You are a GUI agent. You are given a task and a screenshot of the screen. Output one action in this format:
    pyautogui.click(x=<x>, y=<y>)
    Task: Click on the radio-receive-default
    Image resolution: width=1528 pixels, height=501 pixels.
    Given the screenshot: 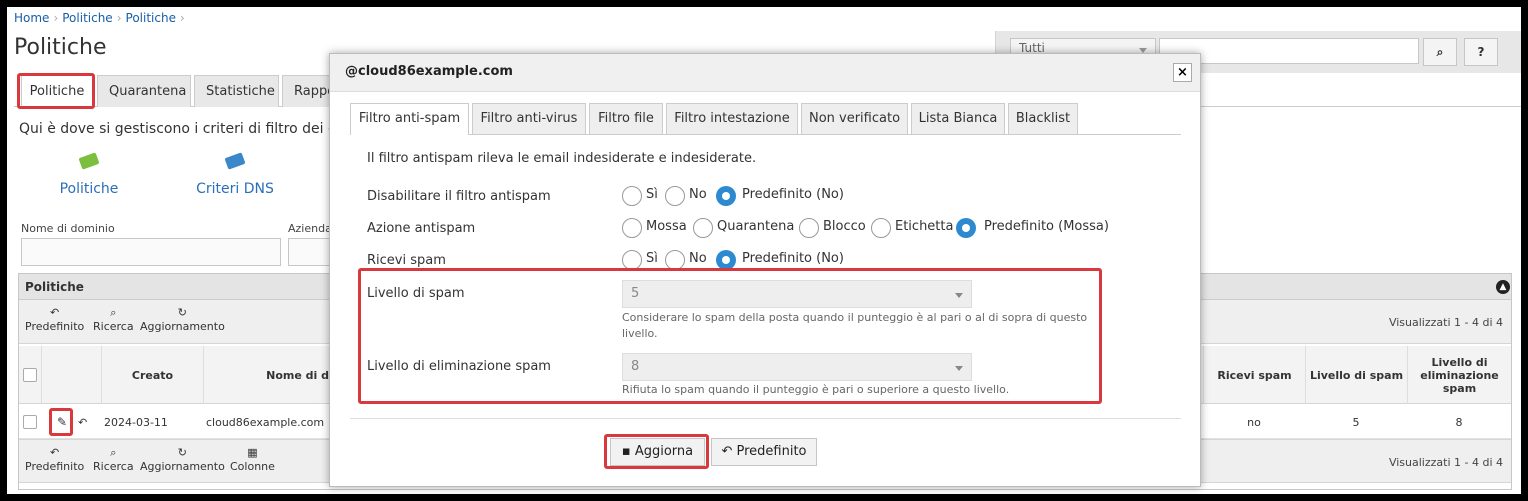 What is the action you would take?
    pyautogui.click(x=726, y=260)
    